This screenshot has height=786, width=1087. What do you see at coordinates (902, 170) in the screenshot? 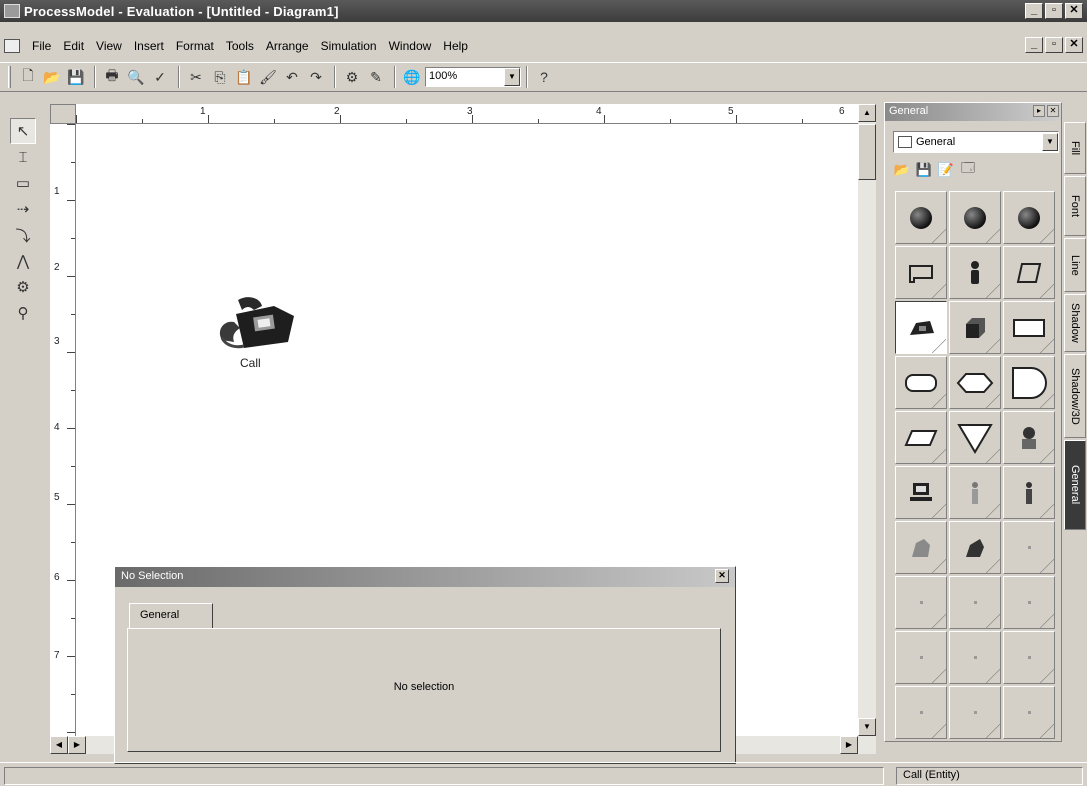
I see `palette-open-icon: 📂` at bounding box center [902, 170].